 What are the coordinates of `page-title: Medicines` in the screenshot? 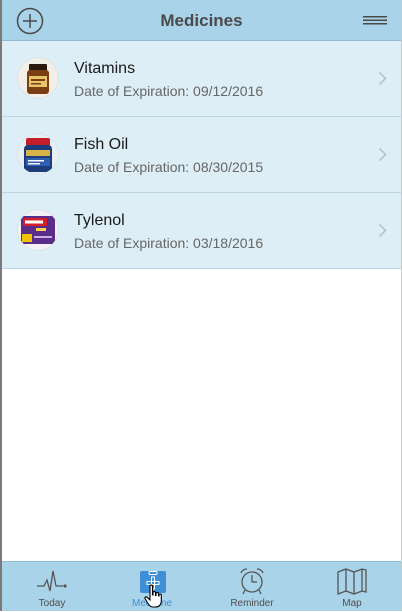 It's located at (201, 20).